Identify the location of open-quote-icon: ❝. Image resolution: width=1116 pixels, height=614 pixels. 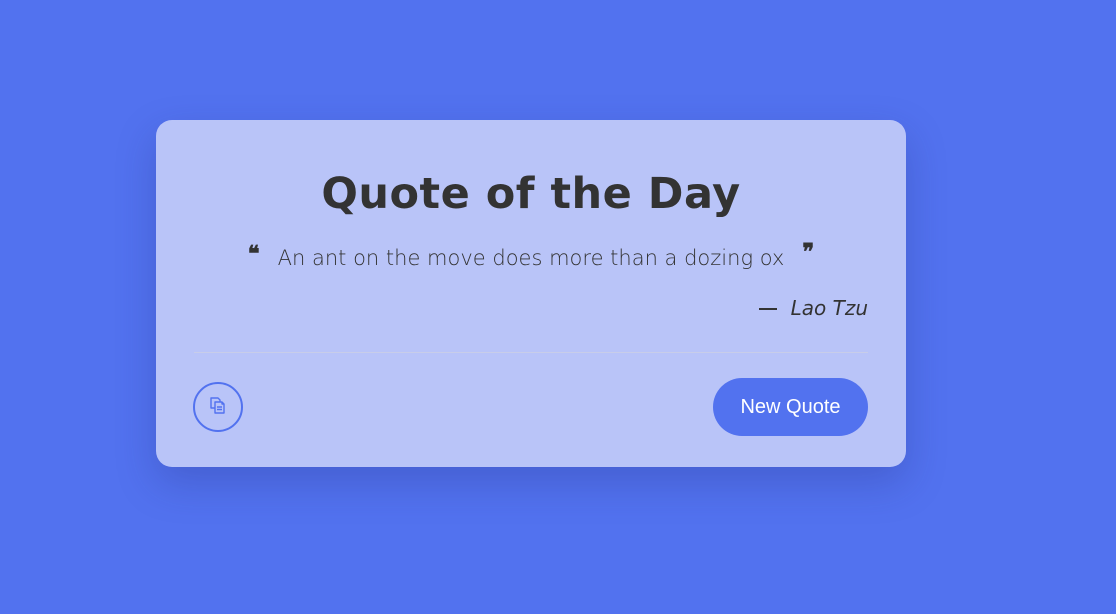
(253, 254).